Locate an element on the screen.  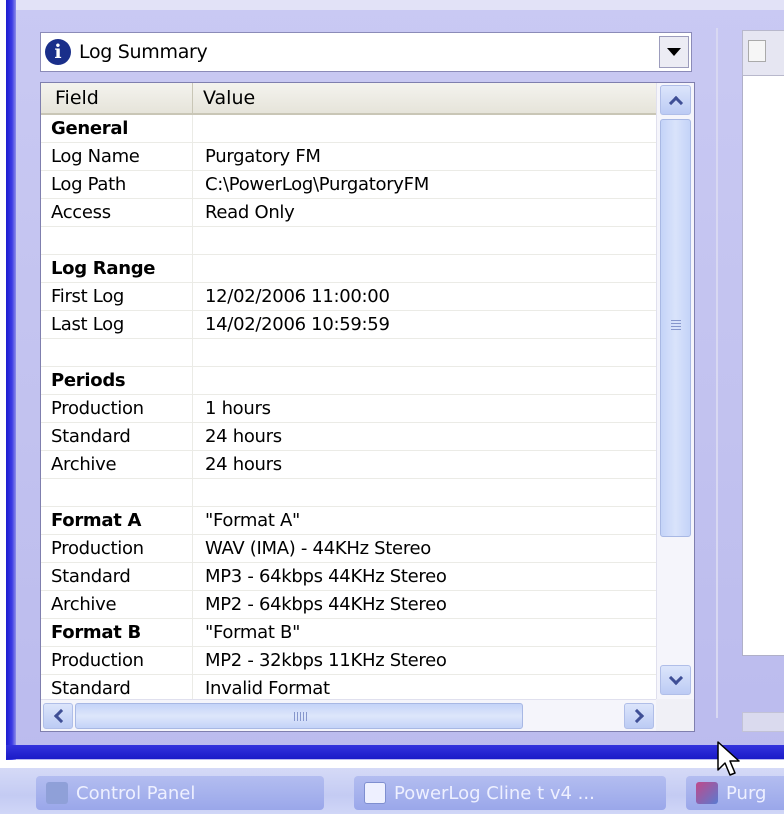
table-row: Access Read Only is located at coordinates (348, 213).